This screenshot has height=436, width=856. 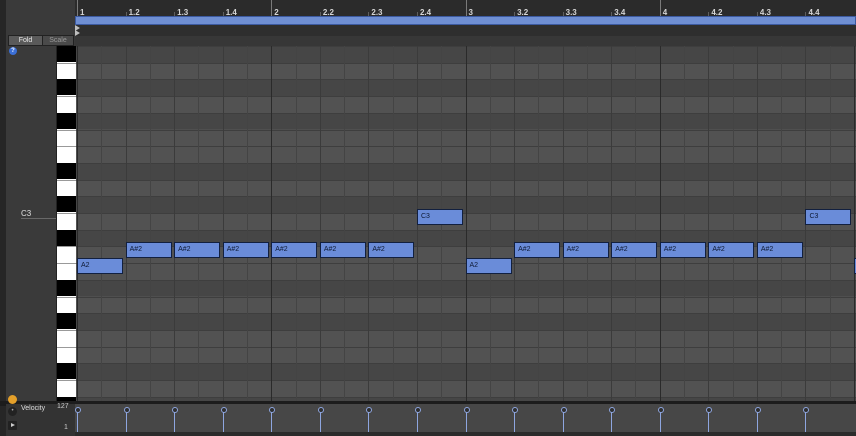 What do you see at coordinates (12, 425) in the screenshot?
I see `play-icon` at bounding box center [12, 425].